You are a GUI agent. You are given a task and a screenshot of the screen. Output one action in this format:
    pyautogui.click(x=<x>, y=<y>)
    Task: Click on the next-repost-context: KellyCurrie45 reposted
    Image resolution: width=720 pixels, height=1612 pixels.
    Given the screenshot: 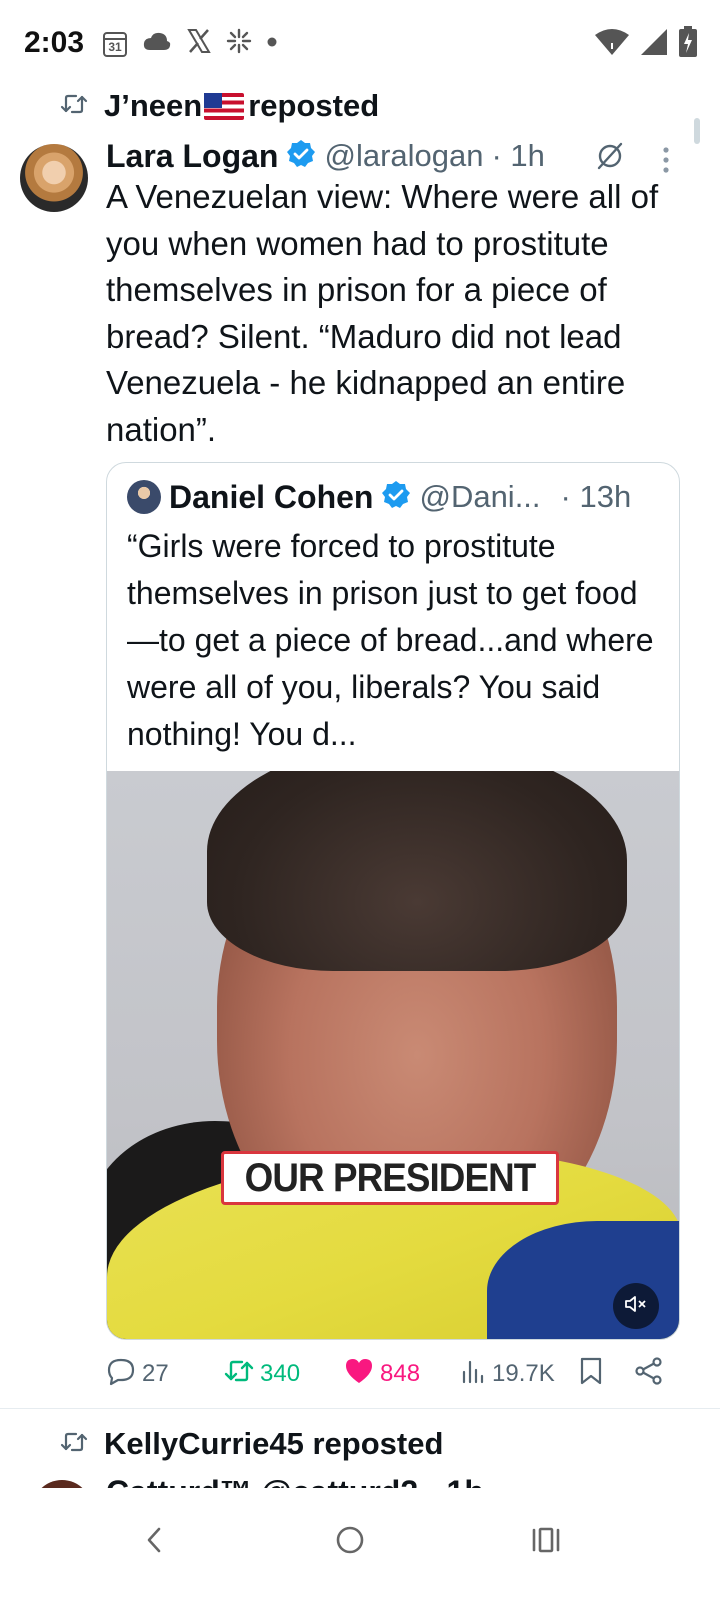 What is the action you would take?
    pyautogui.click(x=251, y=1444)
    